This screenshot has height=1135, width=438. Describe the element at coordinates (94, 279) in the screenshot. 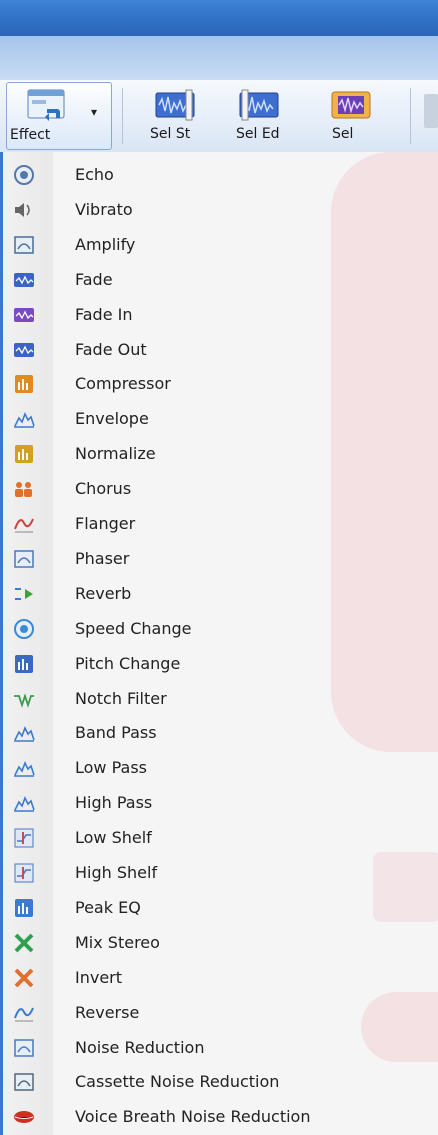

I see `menu-item-label: Fade` at that location.